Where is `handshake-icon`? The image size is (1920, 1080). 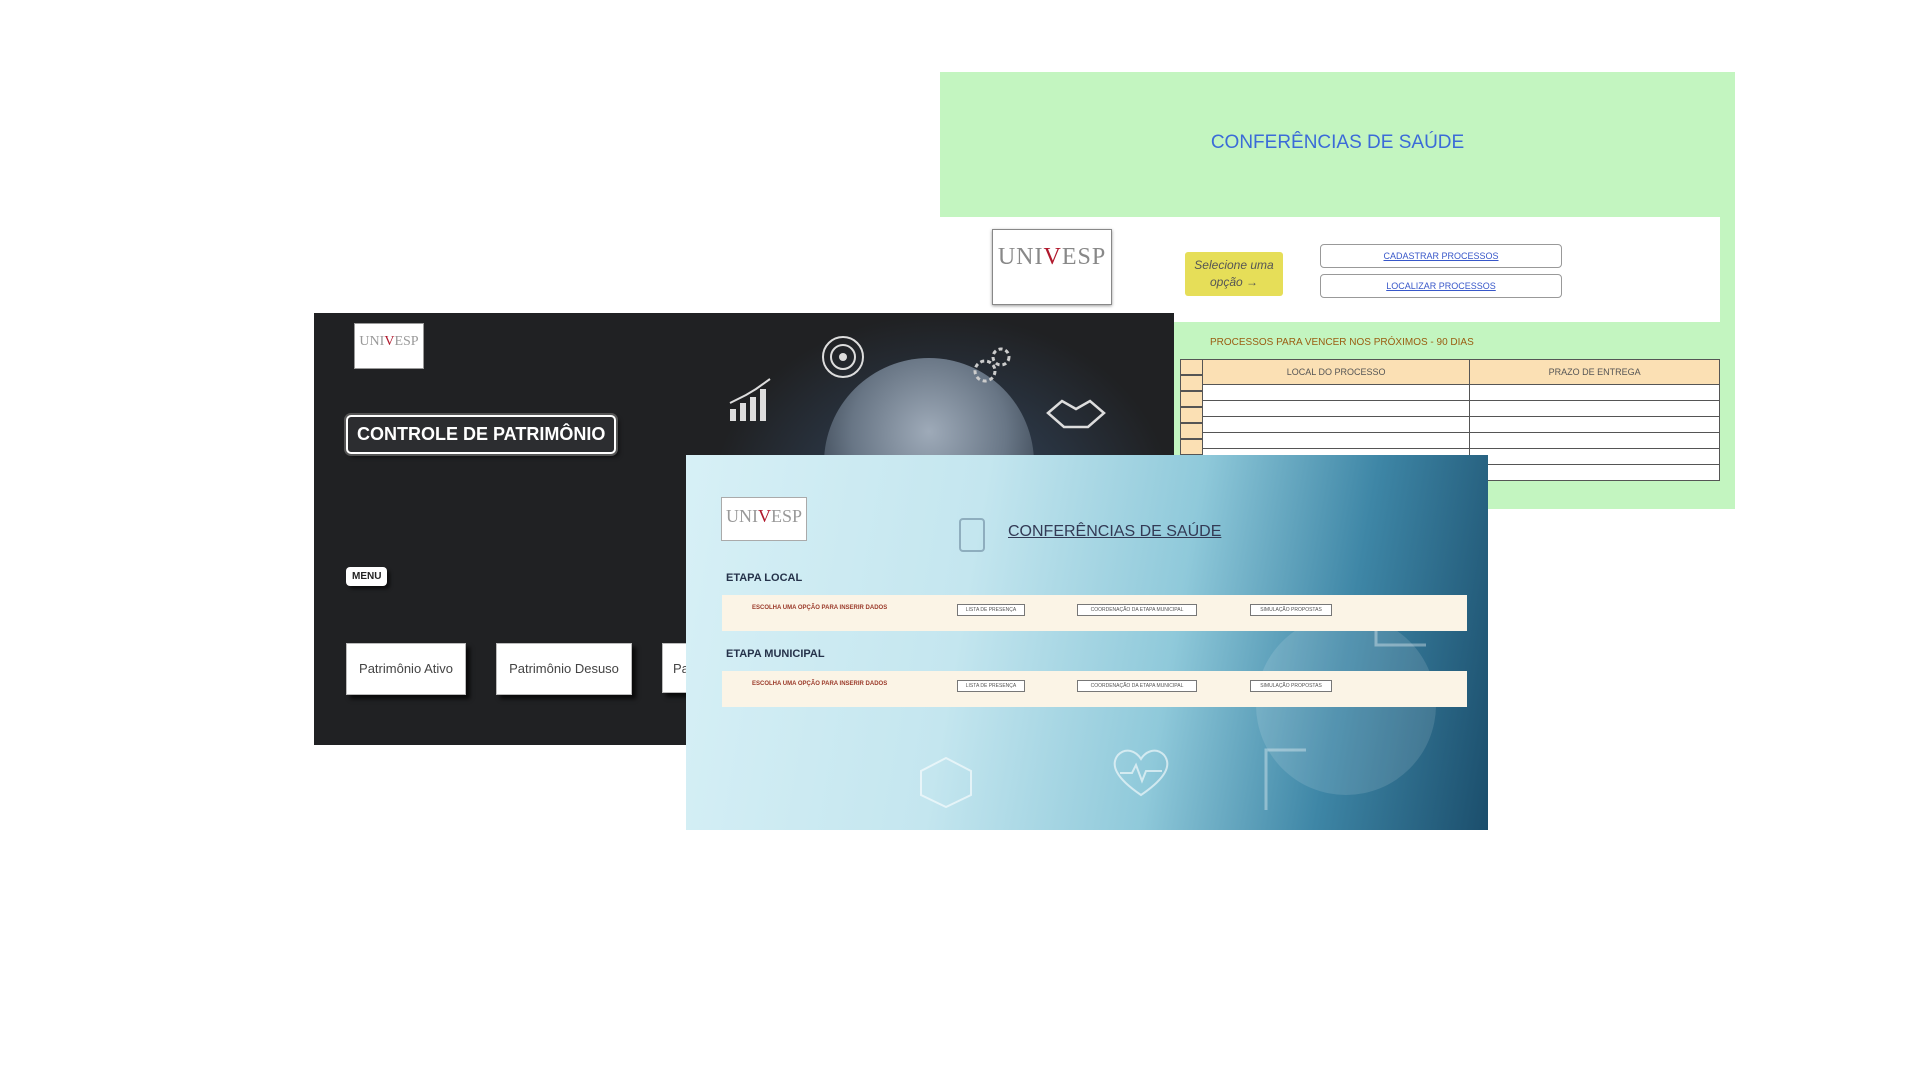
handshake-icon is located at coordinates (1076, 414).